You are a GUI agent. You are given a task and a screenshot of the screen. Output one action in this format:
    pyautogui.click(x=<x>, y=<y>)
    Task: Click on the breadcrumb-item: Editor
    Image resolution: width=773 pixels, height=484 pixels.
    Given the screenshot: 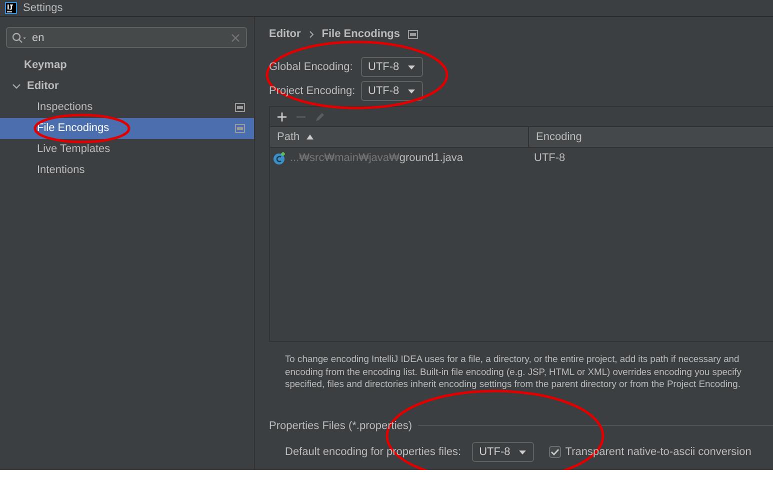 What is the action you would take?
    pyautogui.click(x=285, y=34)
    